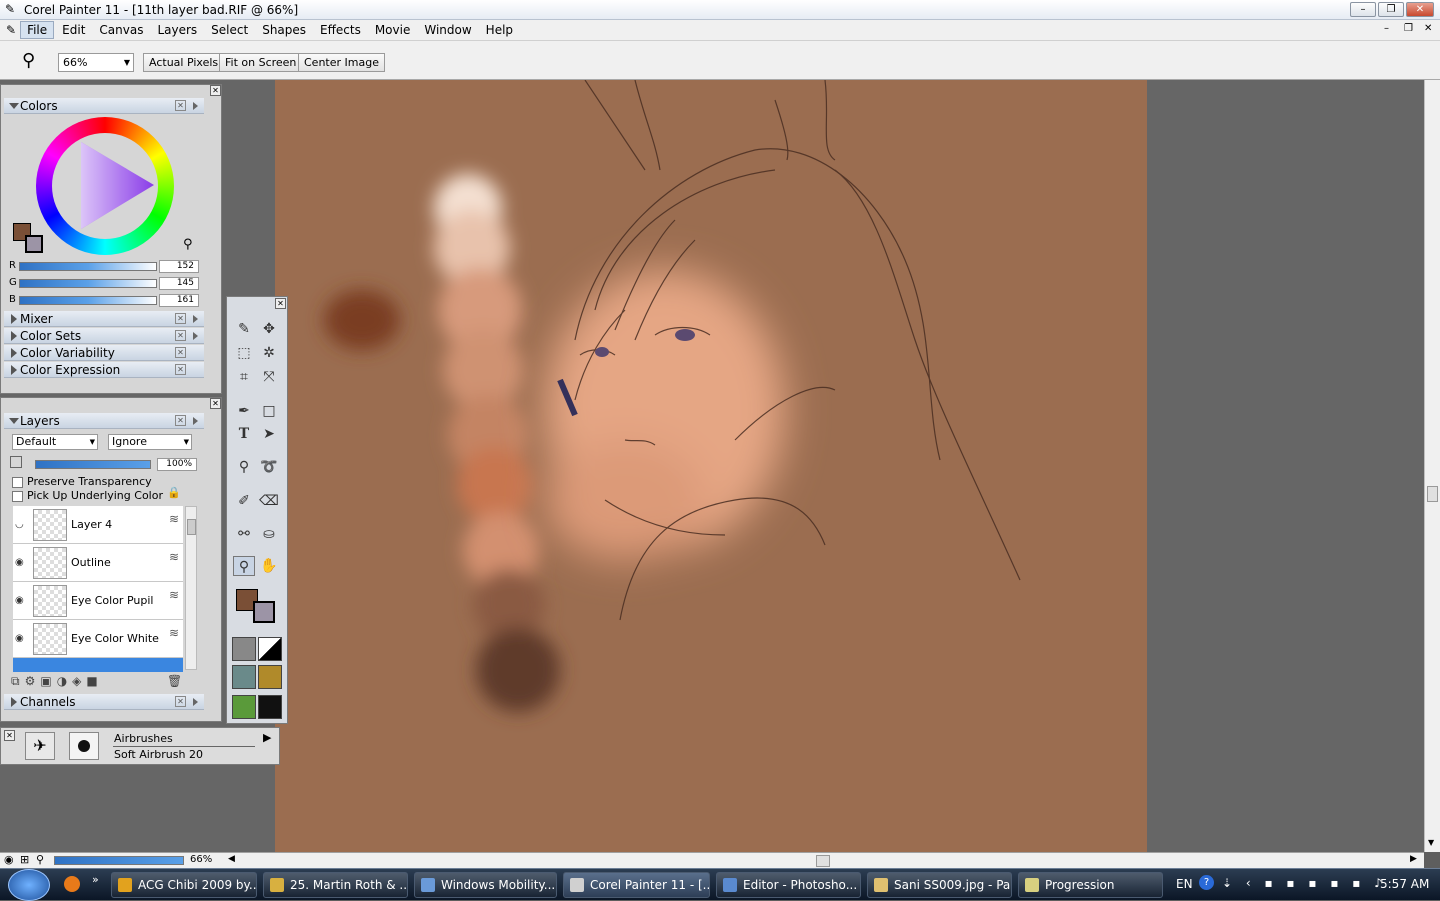 The width and height of the screenshot is (1440, 901). I want to click on r-value: 152, so click(179, 266).